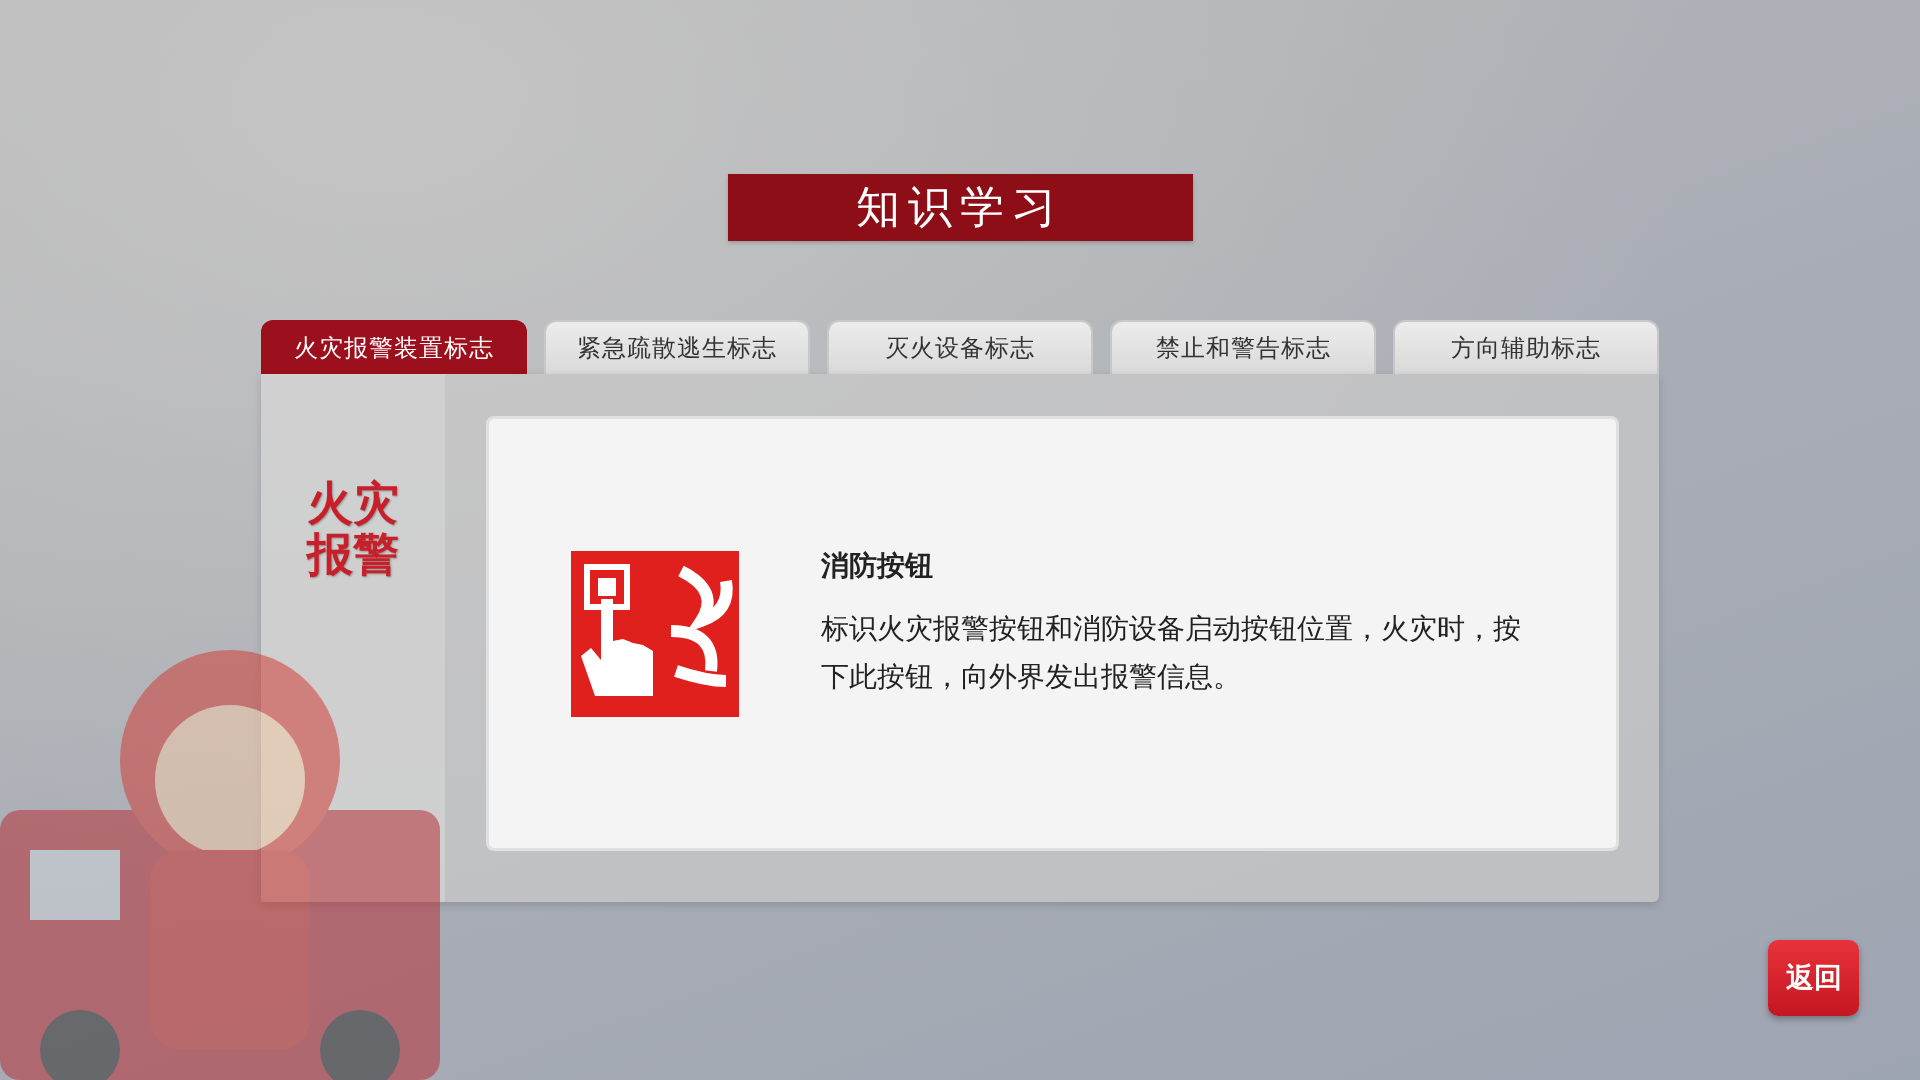 The height and width of the screenshot is (1080, 1920). I want to click on sign-name: 消防按钮, so click(877, 565).